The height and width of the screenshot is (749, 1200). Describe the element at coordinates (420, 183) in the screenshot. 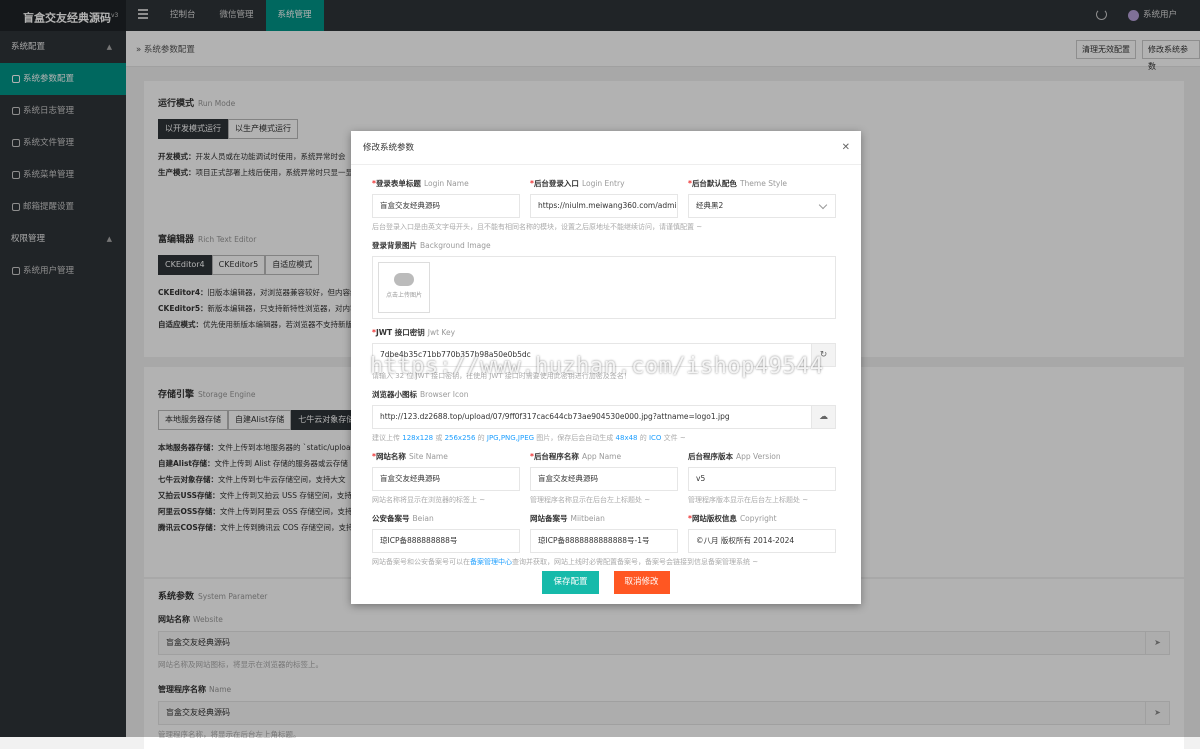

I see `login-name-label: *登录表单标题 Login Name` at that location.